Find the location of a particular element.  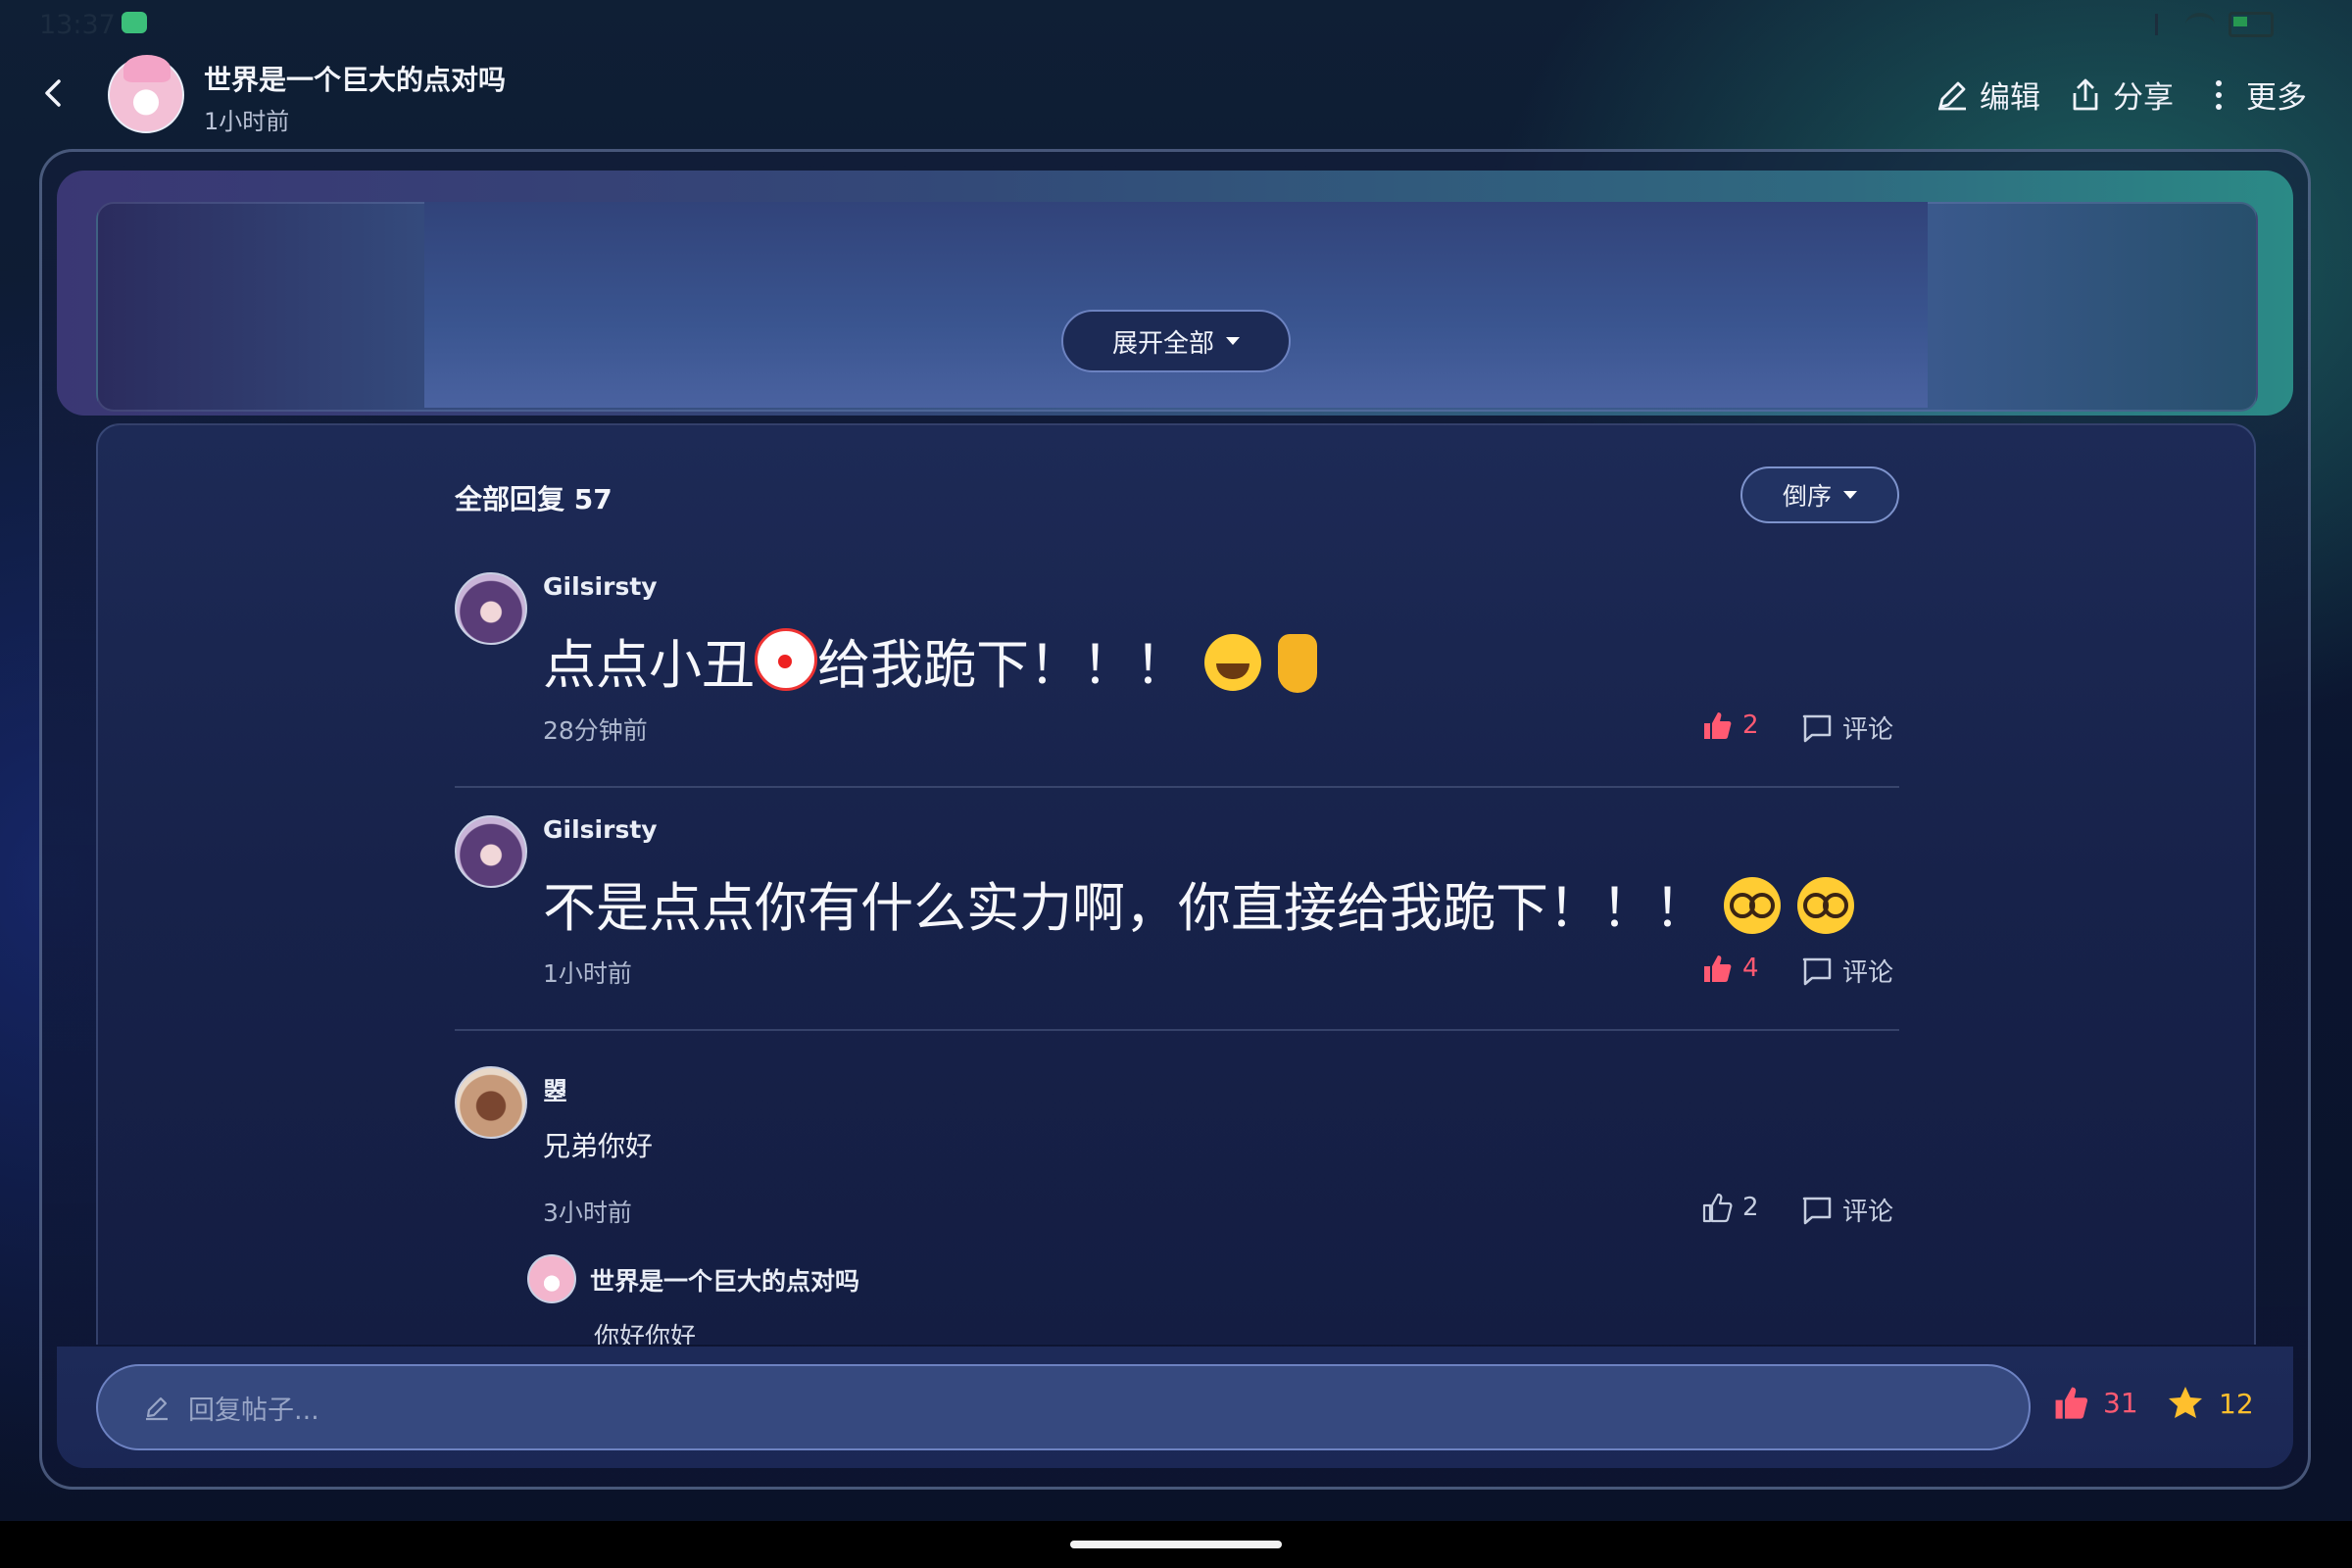

more-label: 更多 is located at coordinates (2276, 98).